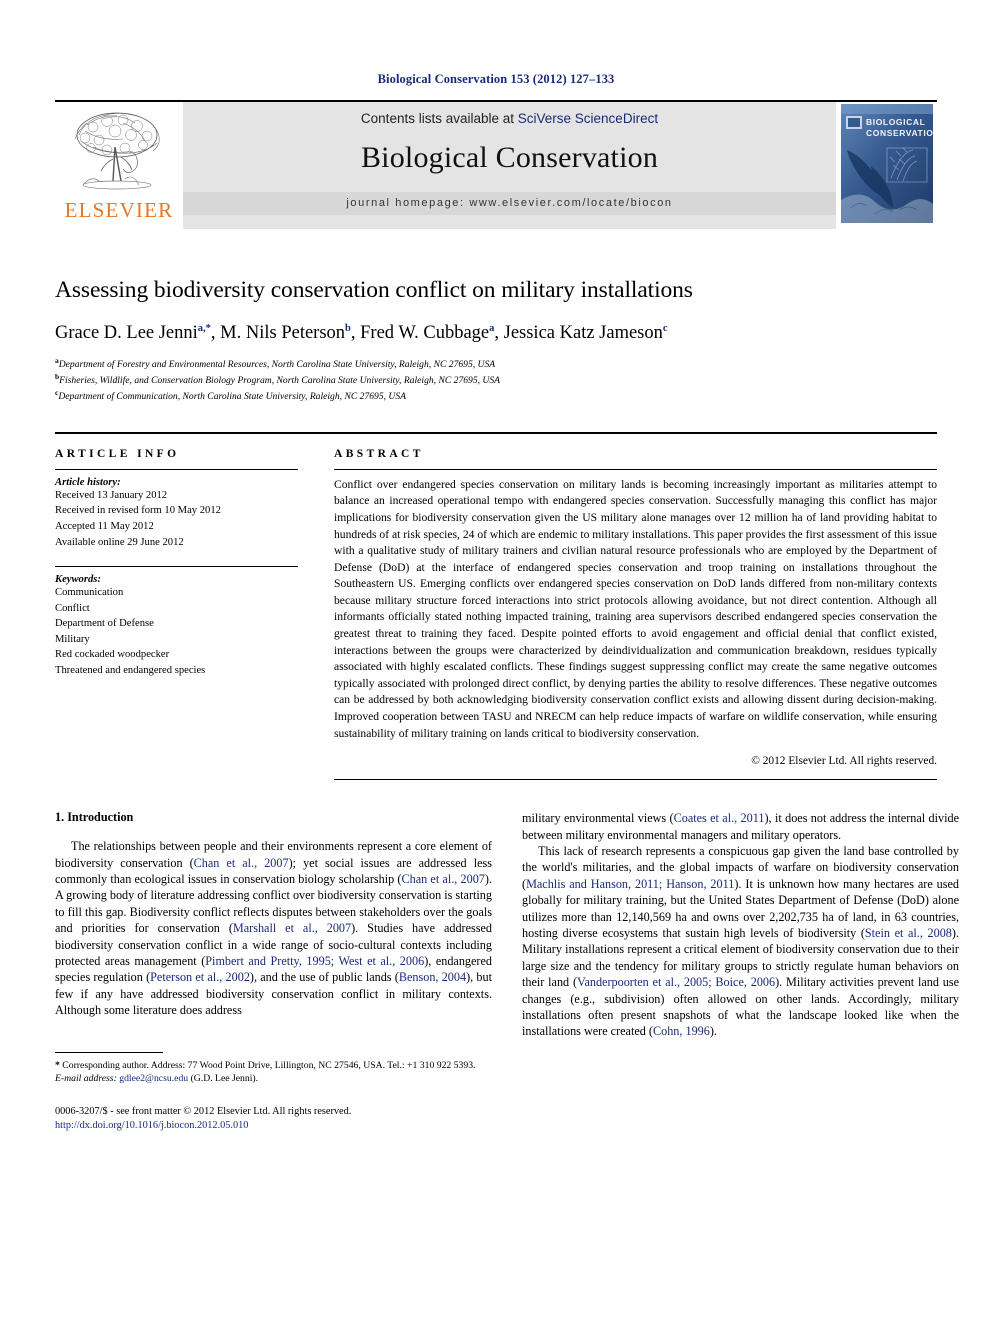  What do you see at coordinates (138, 511) in the screenshot?
I see `history-item: Received in revised form 10 May 2012` at bounding box center [138, 511].